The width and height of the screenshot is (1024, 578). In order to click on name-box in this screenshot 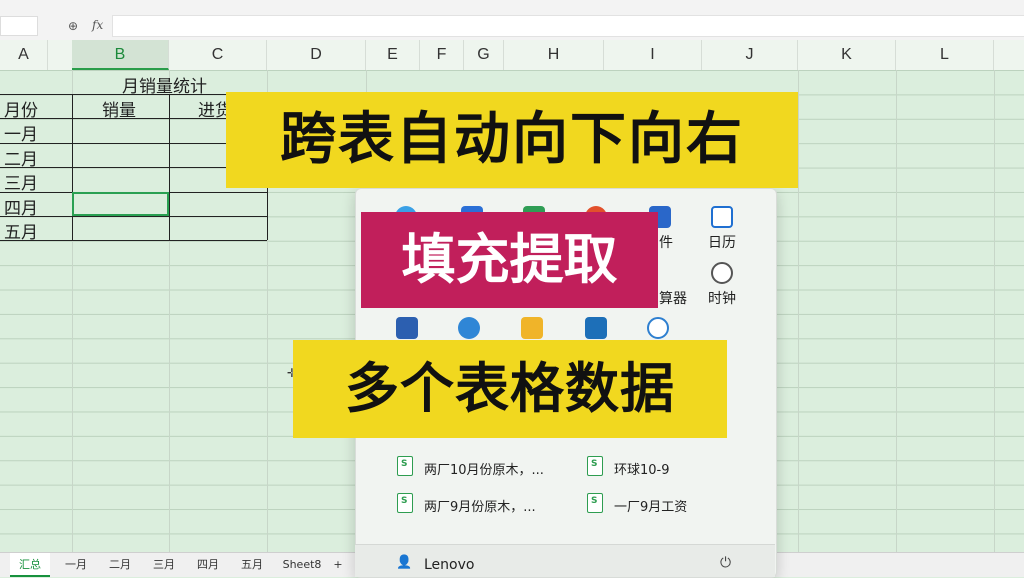, I will do `click(19, 26)`.